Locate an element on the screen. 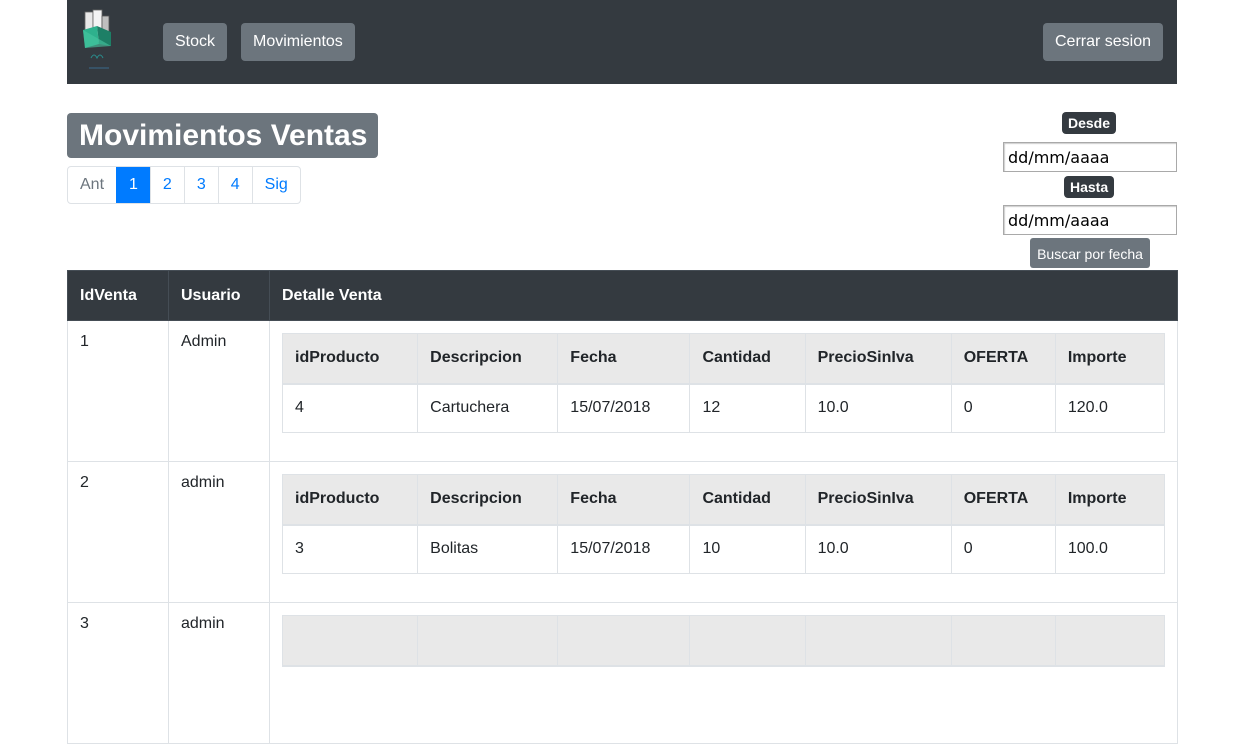  detail-header-row is located at coordinates (723, 641).